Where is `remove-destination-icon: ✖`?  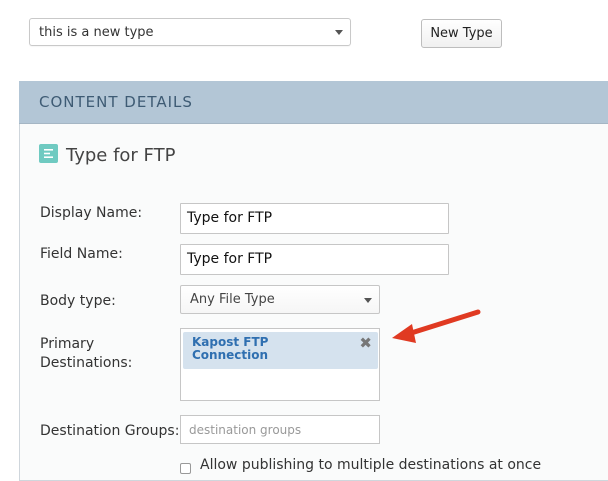
remove-destination-icon: ✖ is located at coordinates (365, 343).